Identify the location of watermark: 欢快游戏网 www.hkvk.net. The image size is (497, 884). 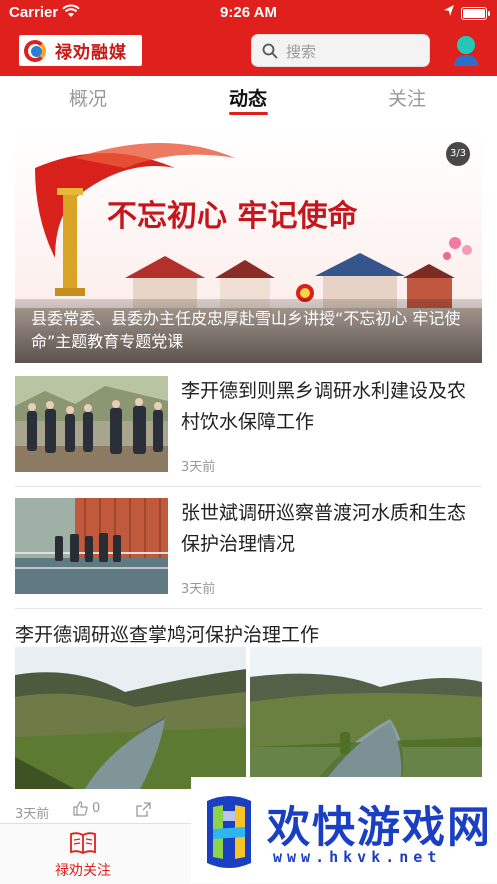
(344, 830).